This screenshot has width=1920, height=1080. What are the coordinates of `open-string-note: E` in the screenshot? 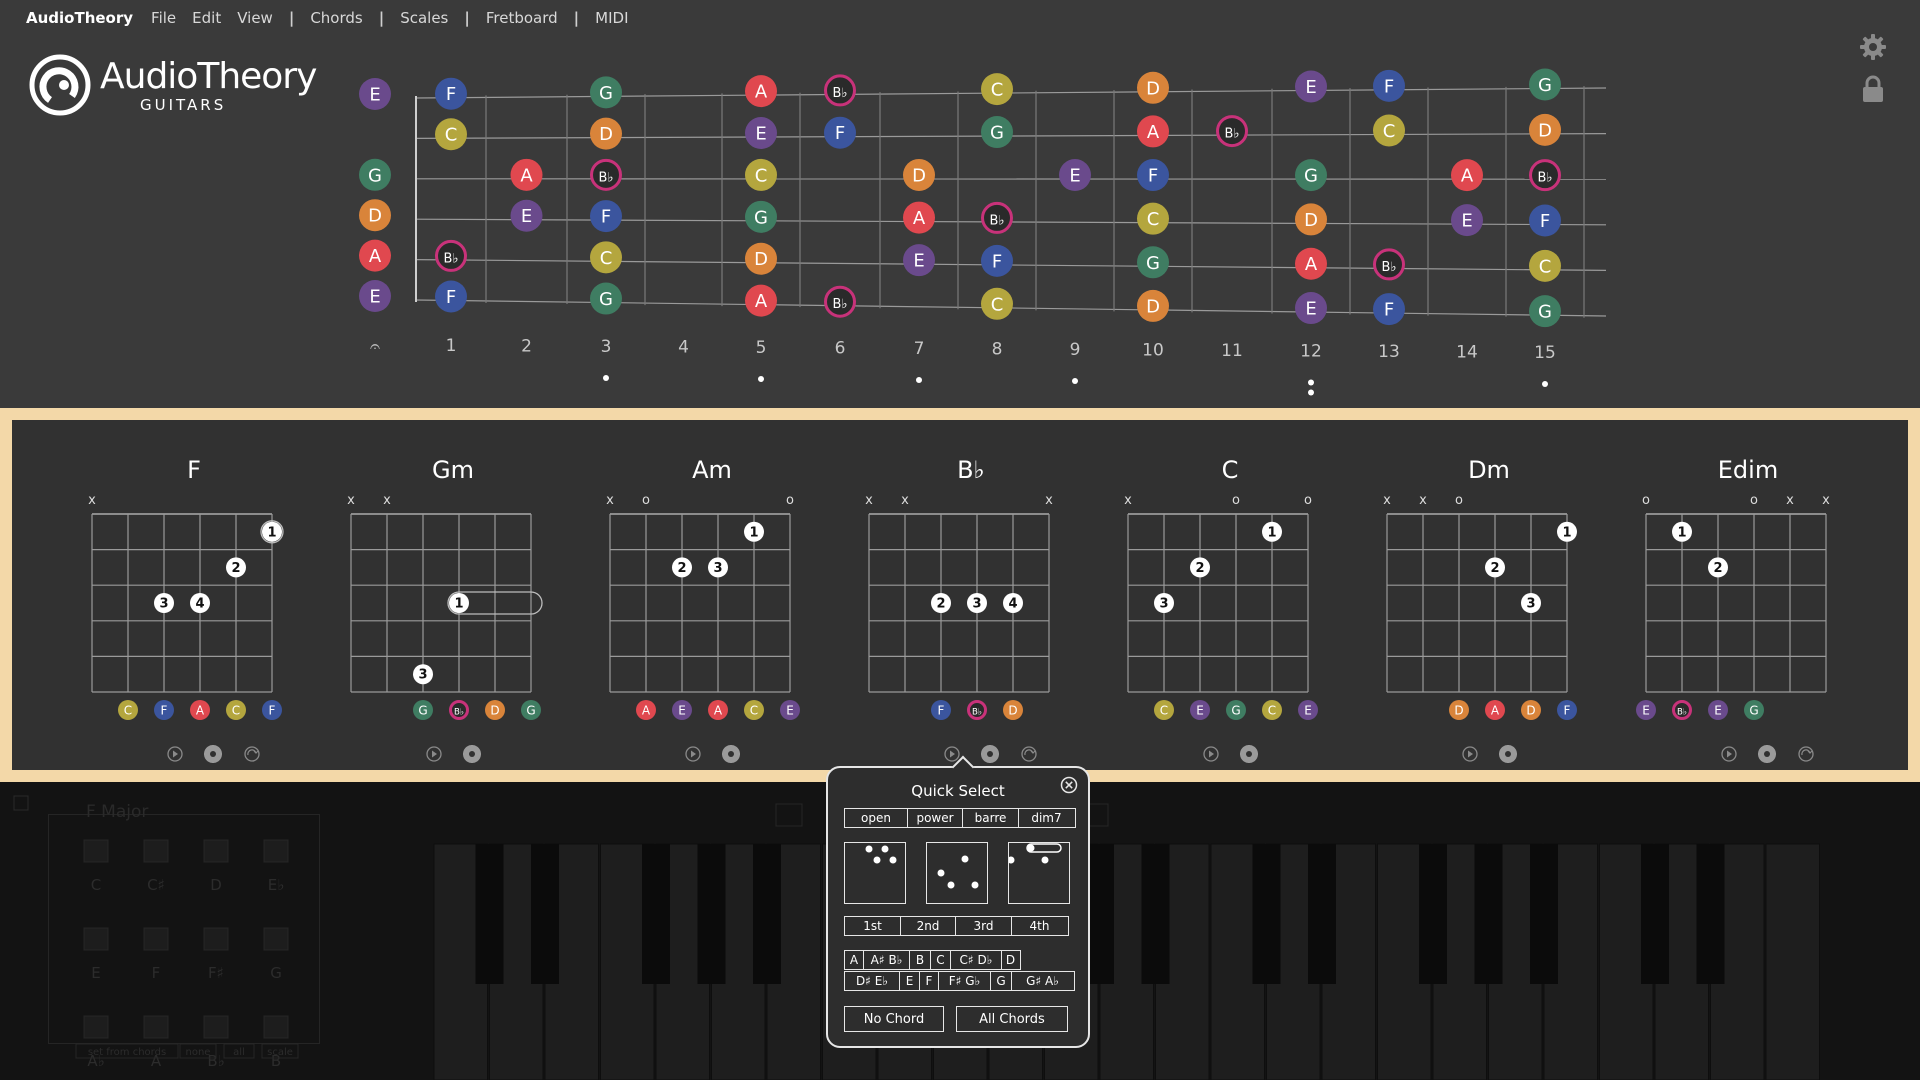 It's located at (375, 94).